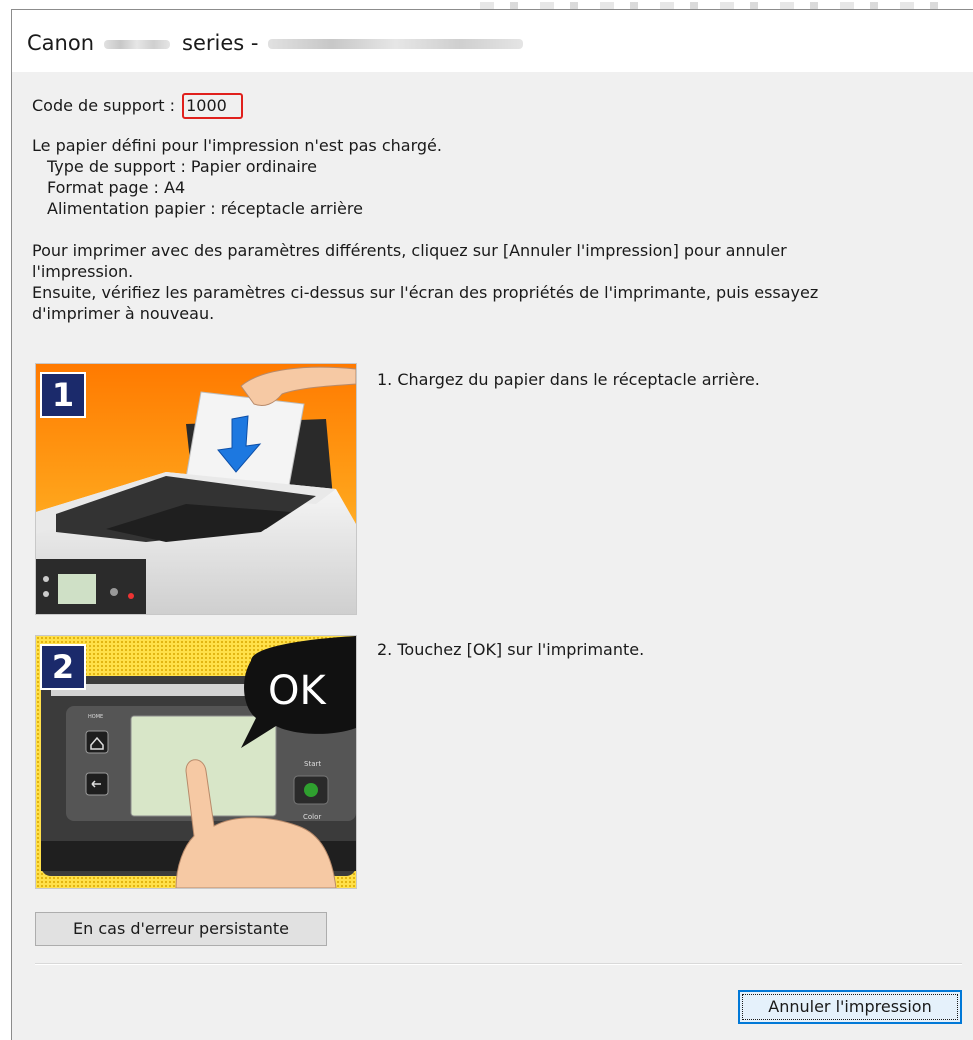 Image resolution: width=973 pixels, height=1040 pixels. I want to click on window-title: Canon series -, so click(275, 43).